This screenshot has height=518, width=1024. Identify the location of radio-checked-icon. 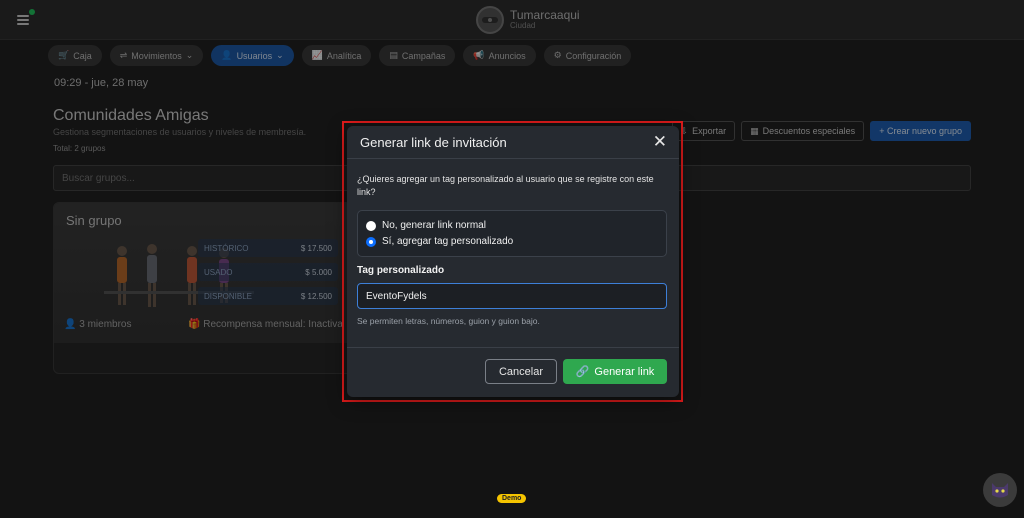
(371, 241).